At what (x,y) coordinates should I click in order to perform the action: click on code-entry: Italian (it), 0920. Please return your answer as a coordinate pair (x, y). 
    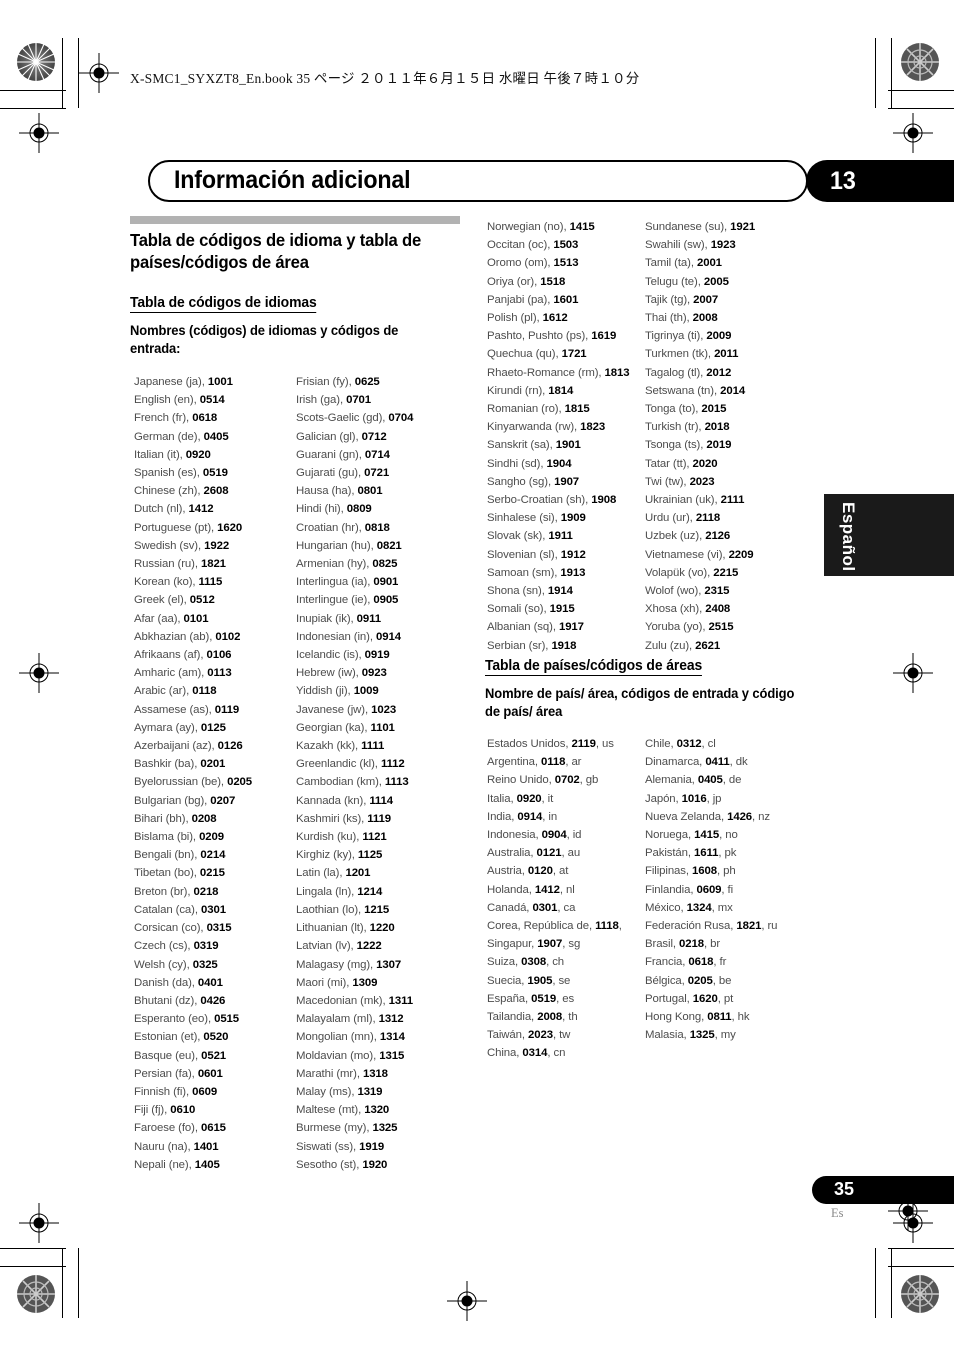
    Looking at the image, I should click on (216, 455).